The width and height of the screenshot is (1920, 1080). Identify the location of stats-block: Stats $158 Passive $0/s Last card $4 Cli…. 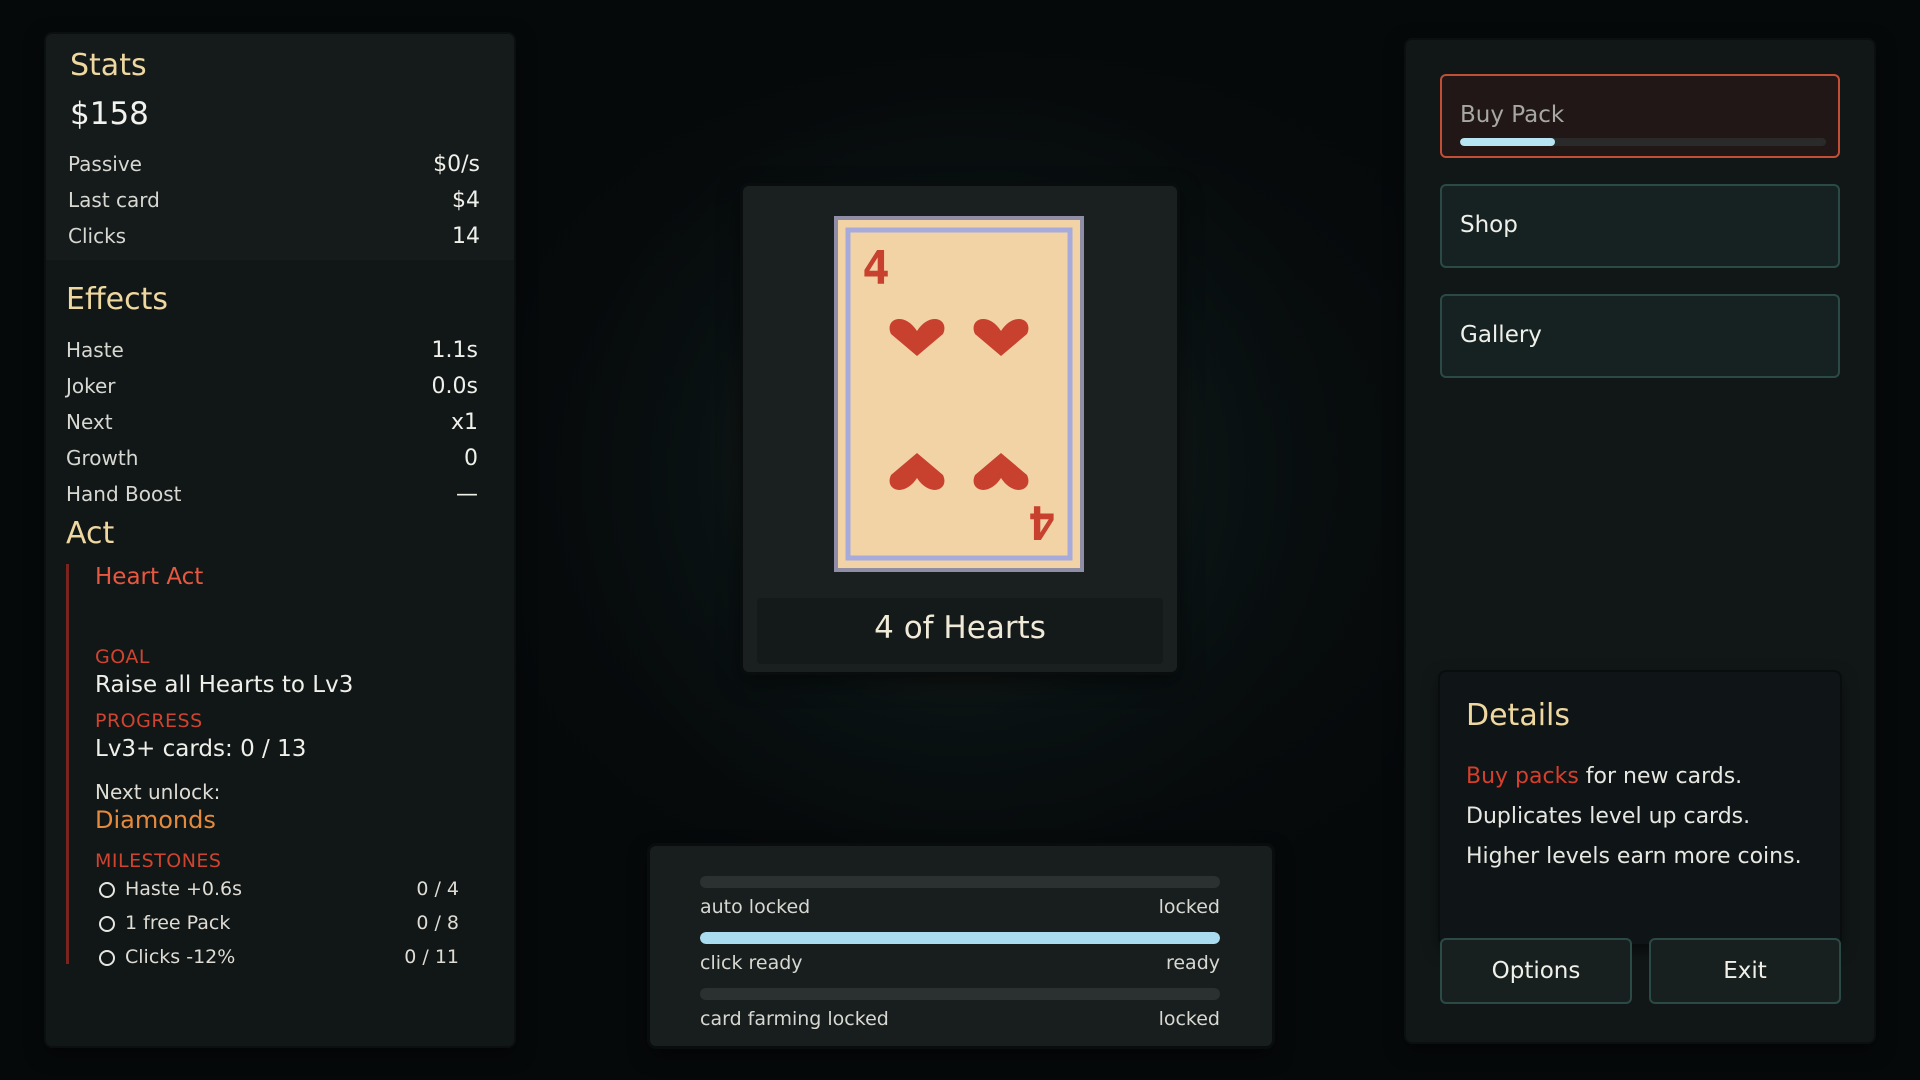
(280, 147).